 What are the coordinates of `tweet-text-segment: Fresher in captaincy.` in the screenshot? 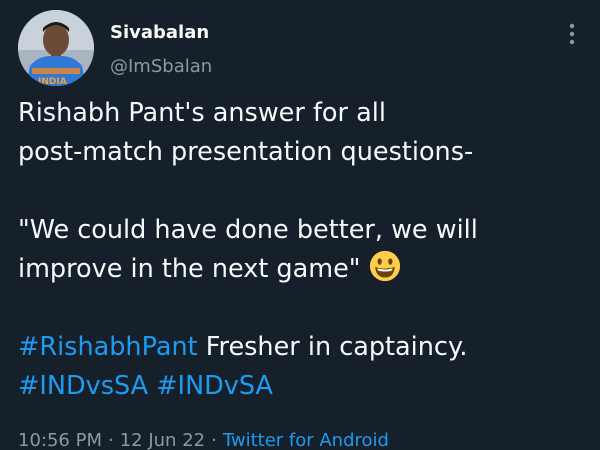 It's located at (332, 347).